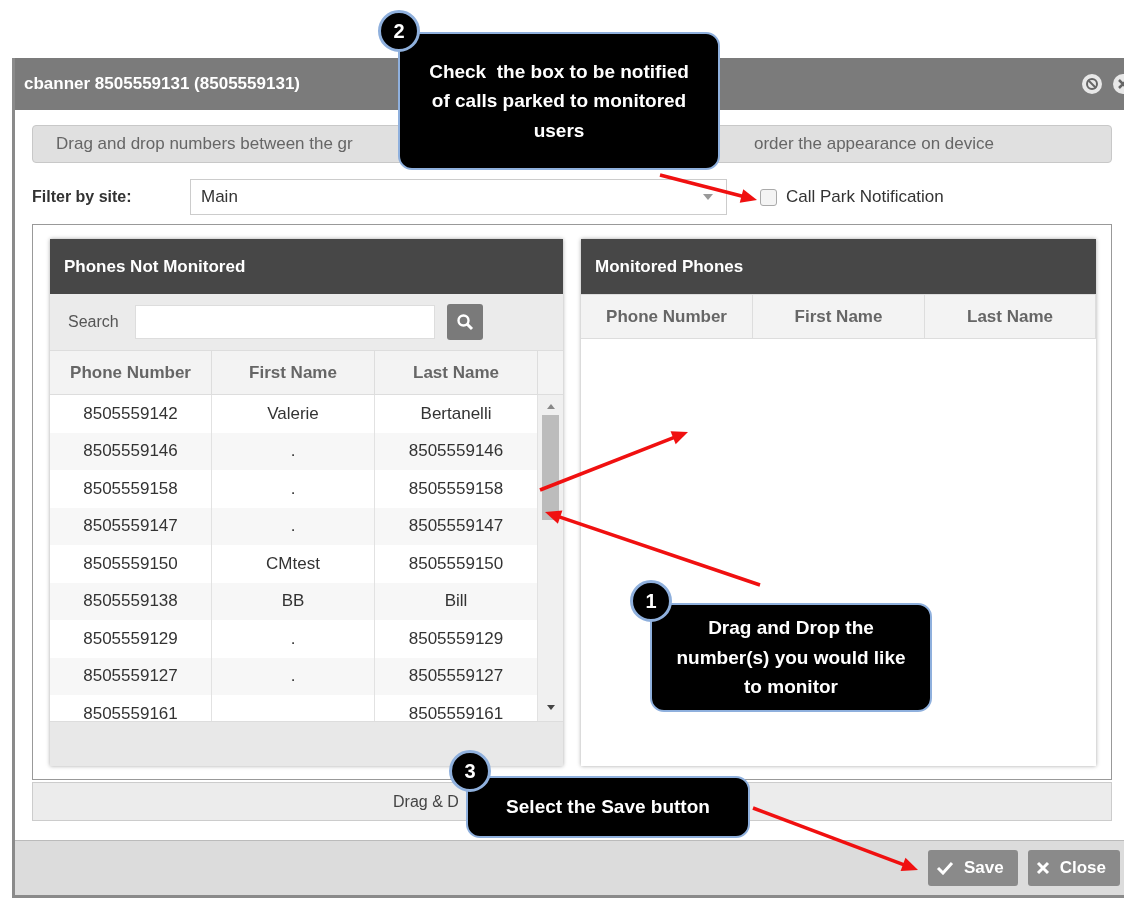 The height and width of the screenshot is (901, 1124). What do you see at coordinates (131, 526) in the screenshot?
I see `table-cell: 8505559147` at bounding box center [131, 526].